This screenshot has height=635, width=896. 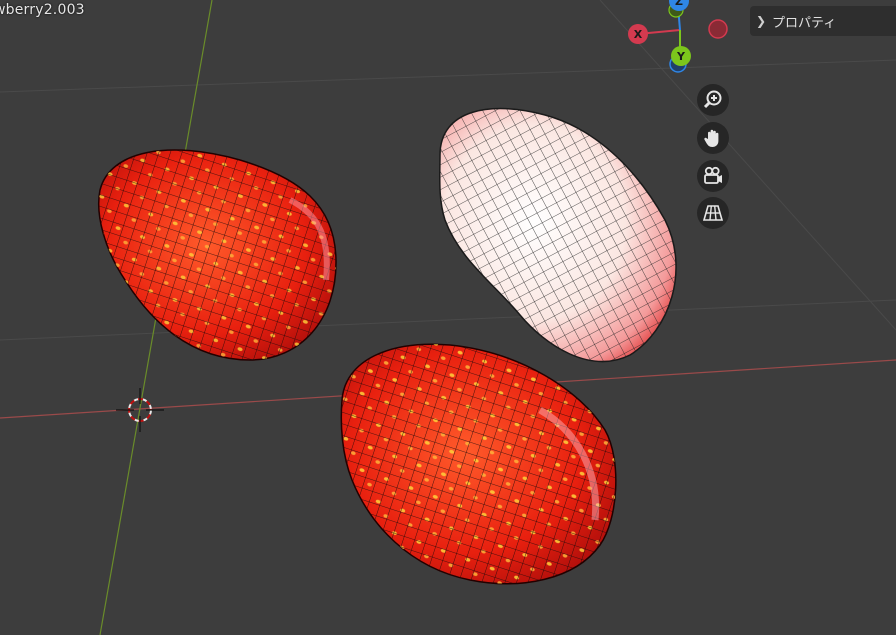 What do you see at coordinates (478, 464) in the screenshot?
I see `strawberry-bottom` at bounding box center [478, 464].